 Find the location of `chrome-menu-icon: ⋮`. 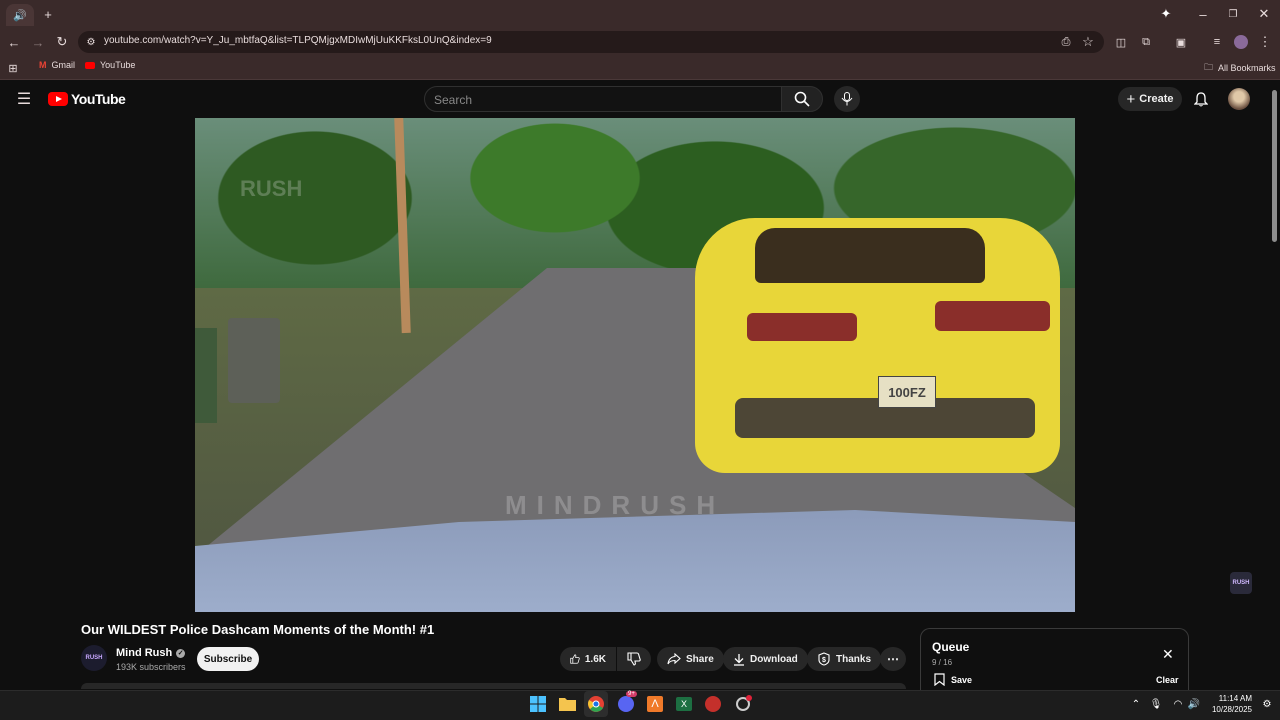

chrome-menu-icon: ⋮ is located at coordinates (1265, 42).